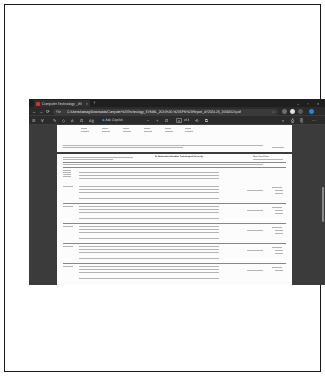  Describe the element at coordinates (314, 120) in the screenshot. I see `more-options-icon: ⋯` at that location.